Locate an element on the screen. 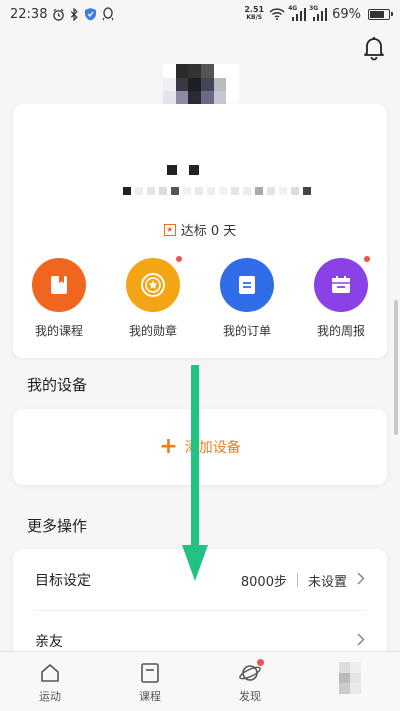  battery-icon is located at coordinates (380, 14).